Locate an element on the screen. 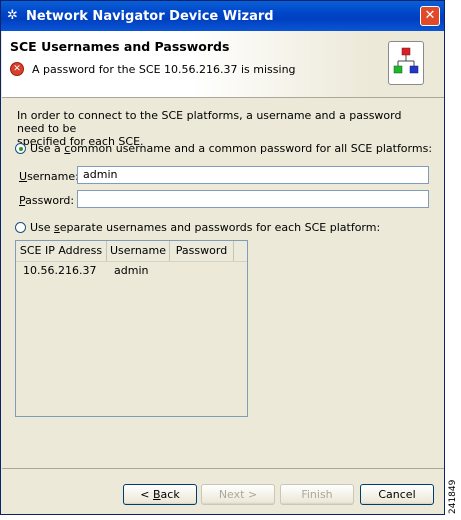 This screenshot has height=520, width=461. finish-button: Finish is located at coordinates (317, 494).